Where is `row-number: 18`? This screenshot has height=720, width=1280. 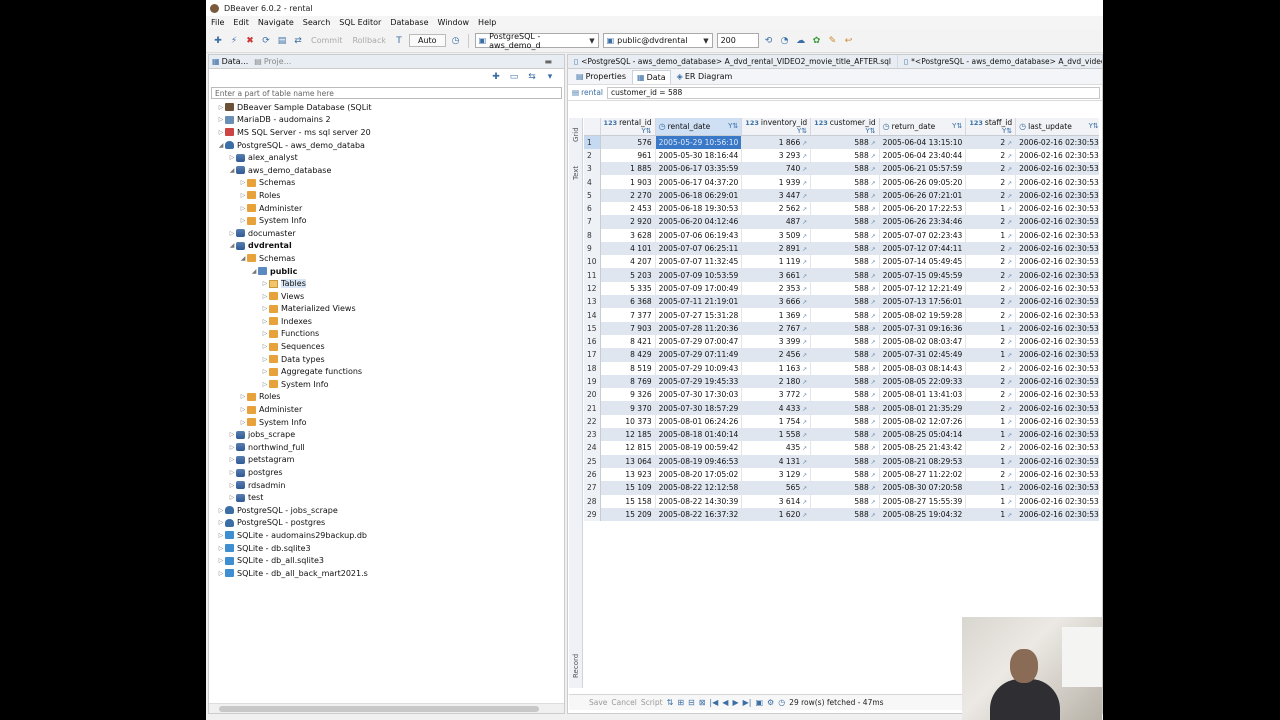 row-number: 18 is located at coordinates (592, 368).